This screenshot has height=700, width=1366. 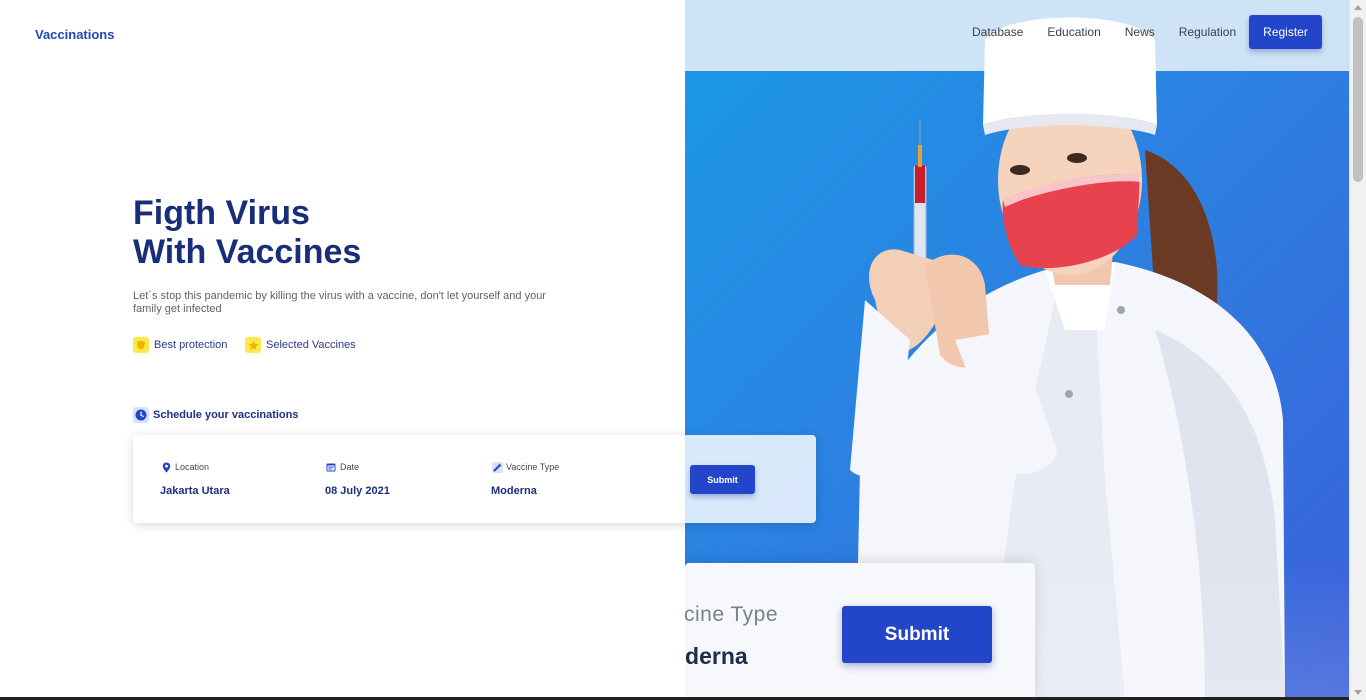 I want to click on nav-link-database: Database, so click(x=997, y=32).